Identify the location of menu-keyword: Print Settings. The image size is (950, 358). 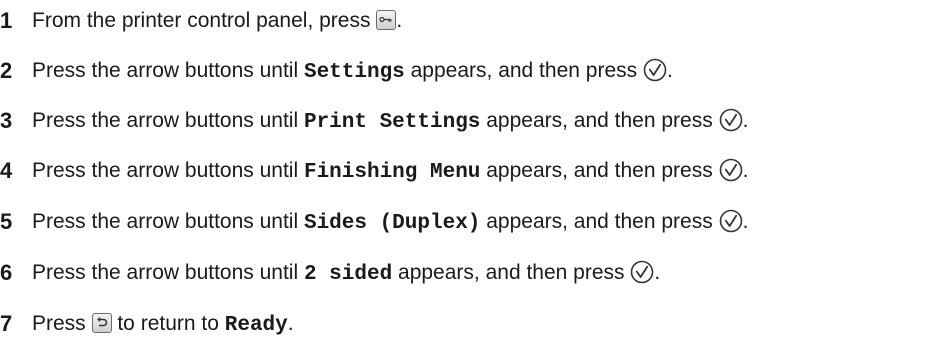
(392, 122).